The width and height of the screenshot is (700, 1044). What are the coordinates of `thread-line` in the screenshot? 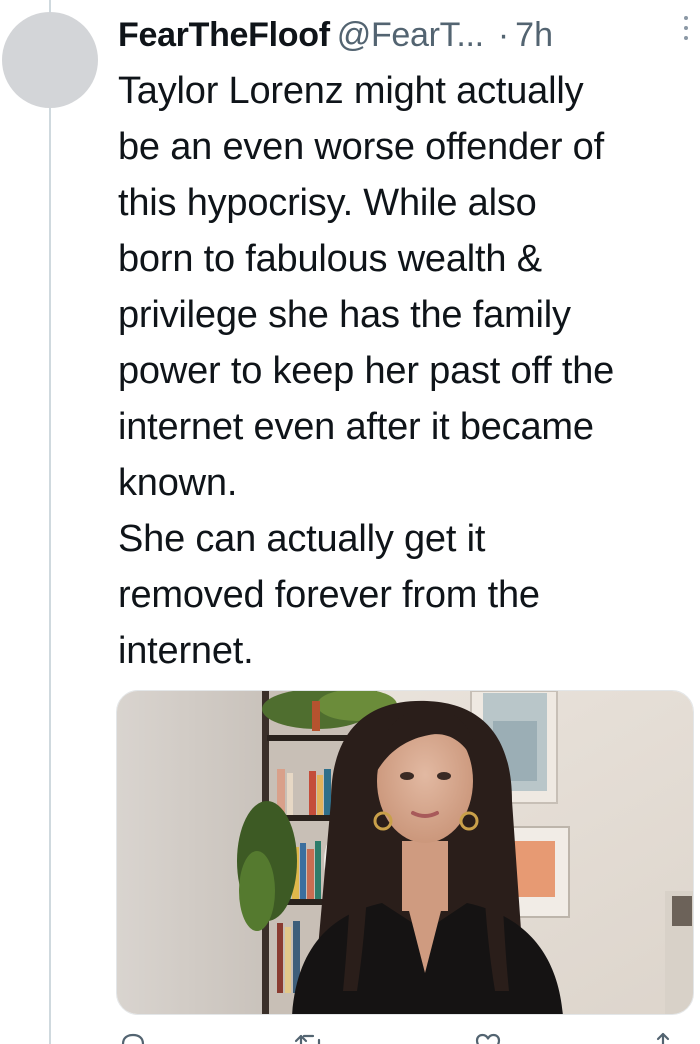 It's located at (50, 522).